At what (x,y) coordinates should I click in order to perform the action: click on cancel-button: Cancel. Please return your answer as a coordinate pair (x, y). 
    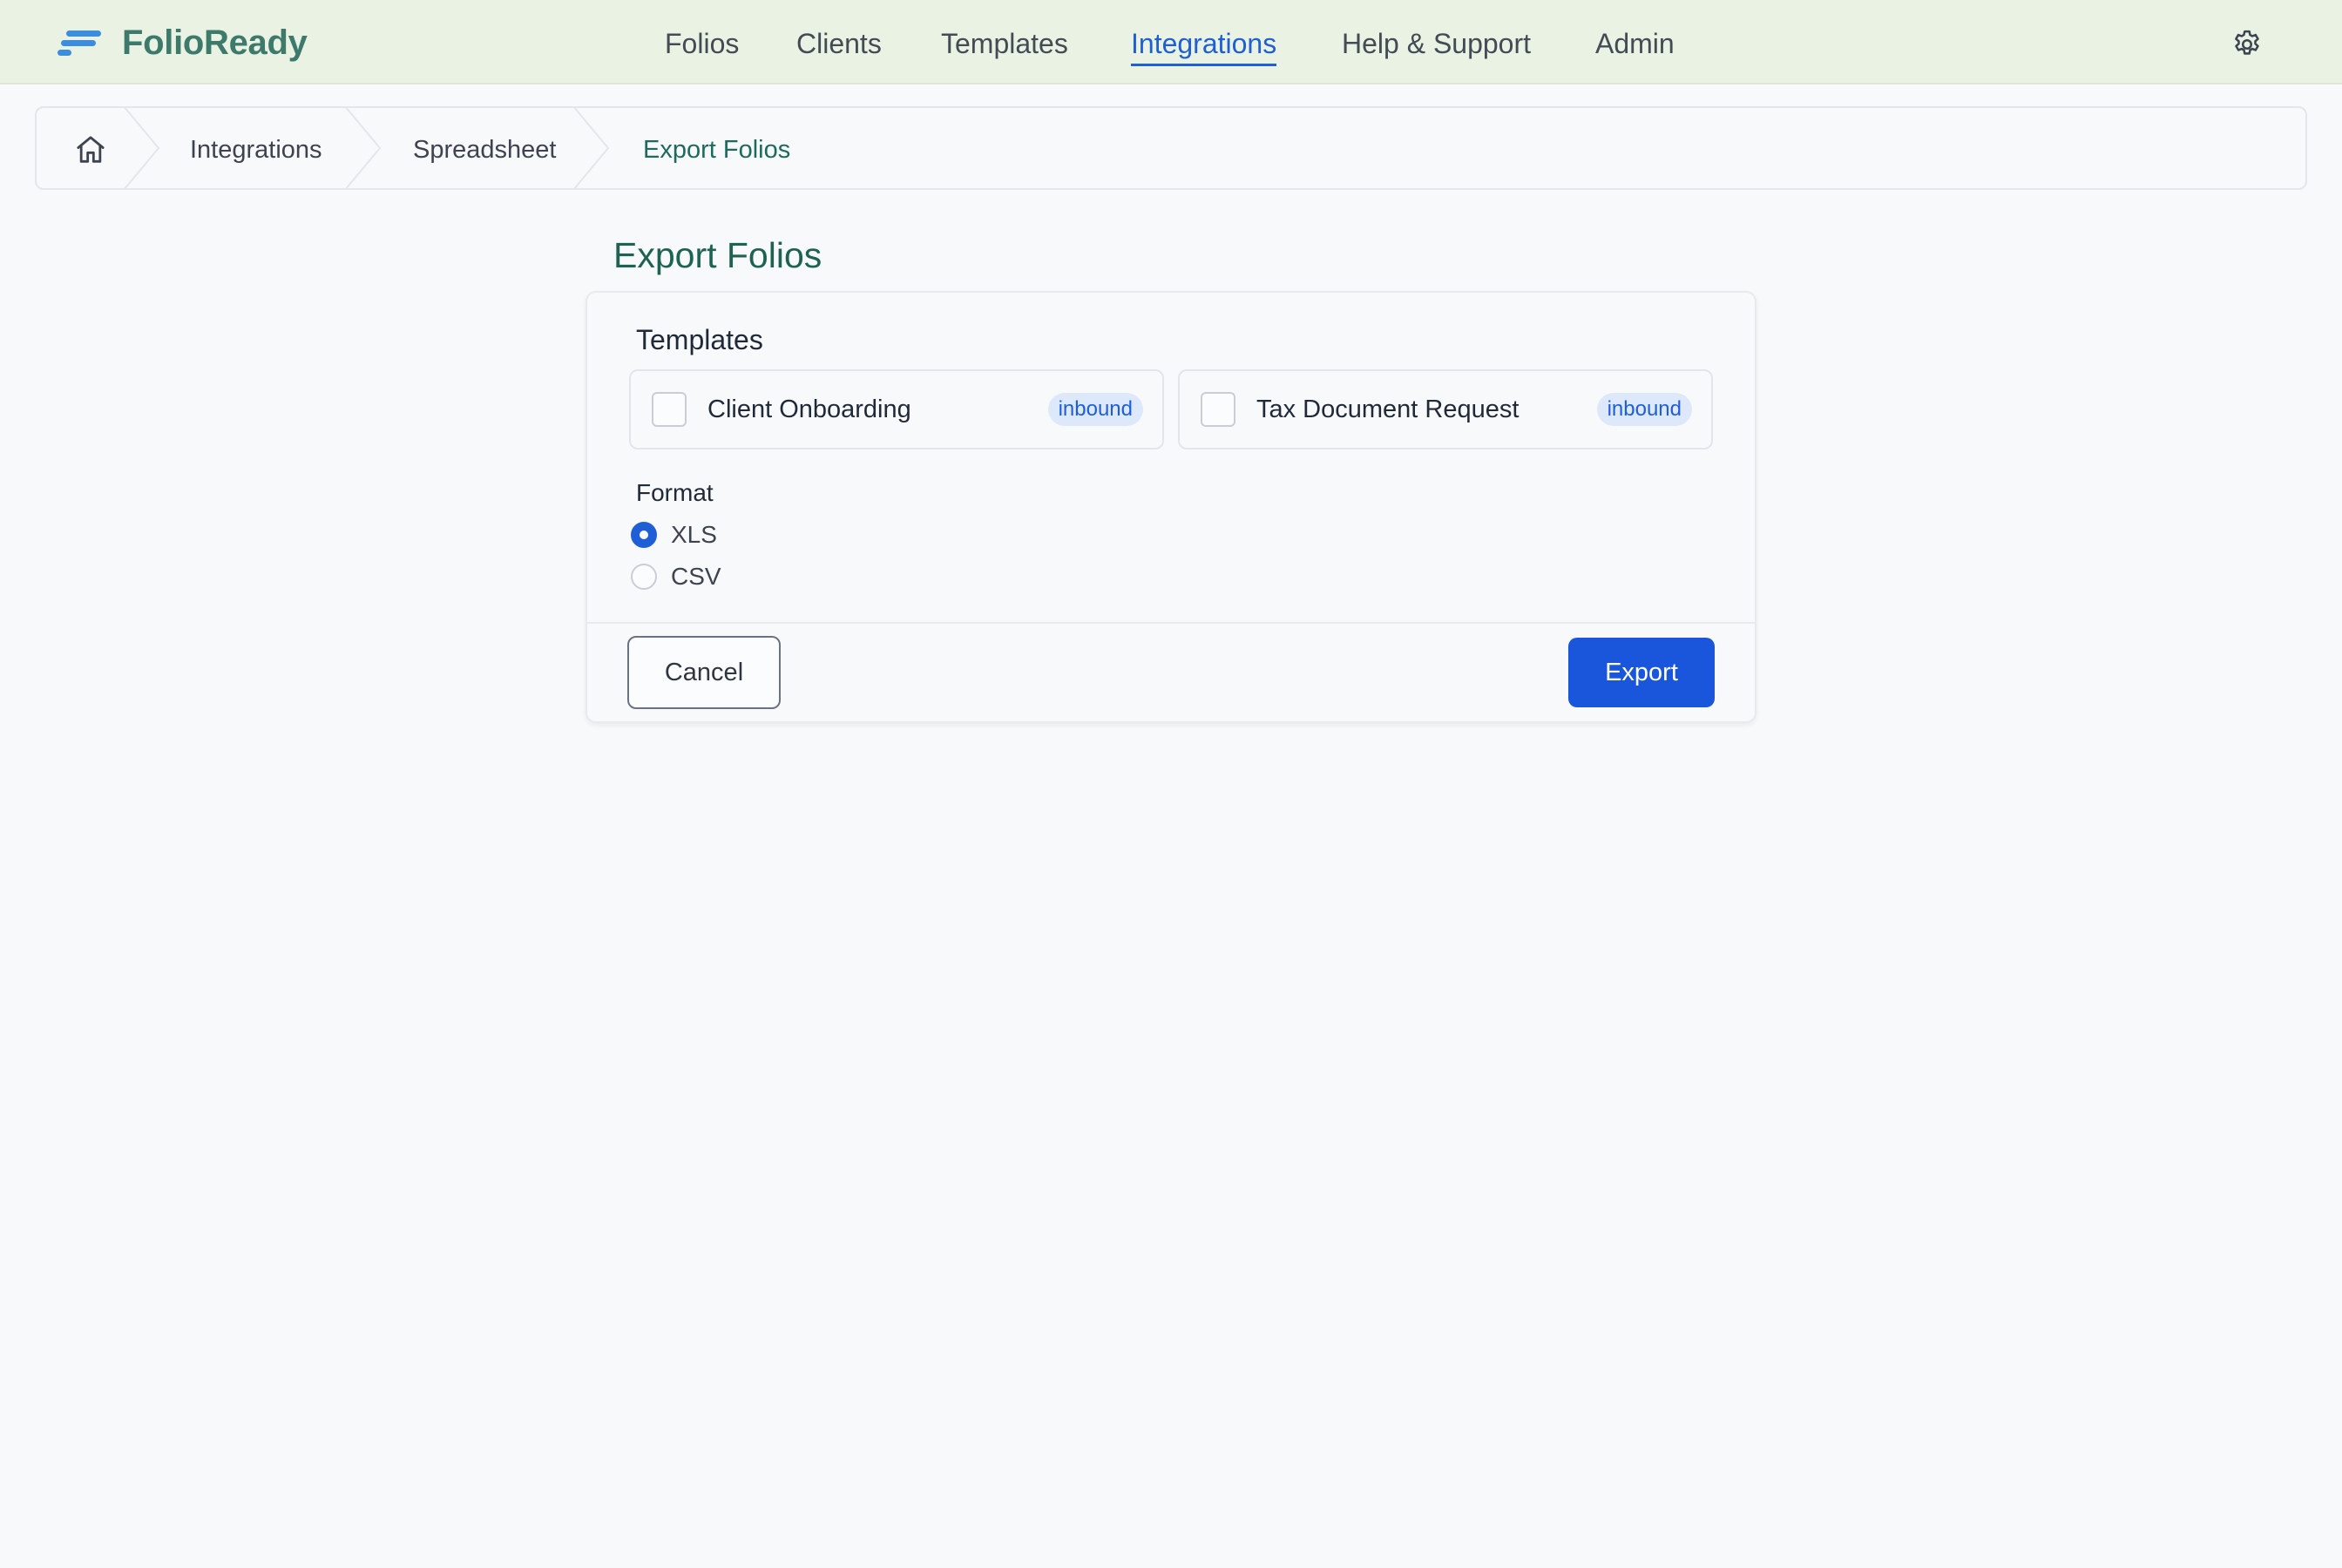
    Looking at the image, I should click on (704, 672).